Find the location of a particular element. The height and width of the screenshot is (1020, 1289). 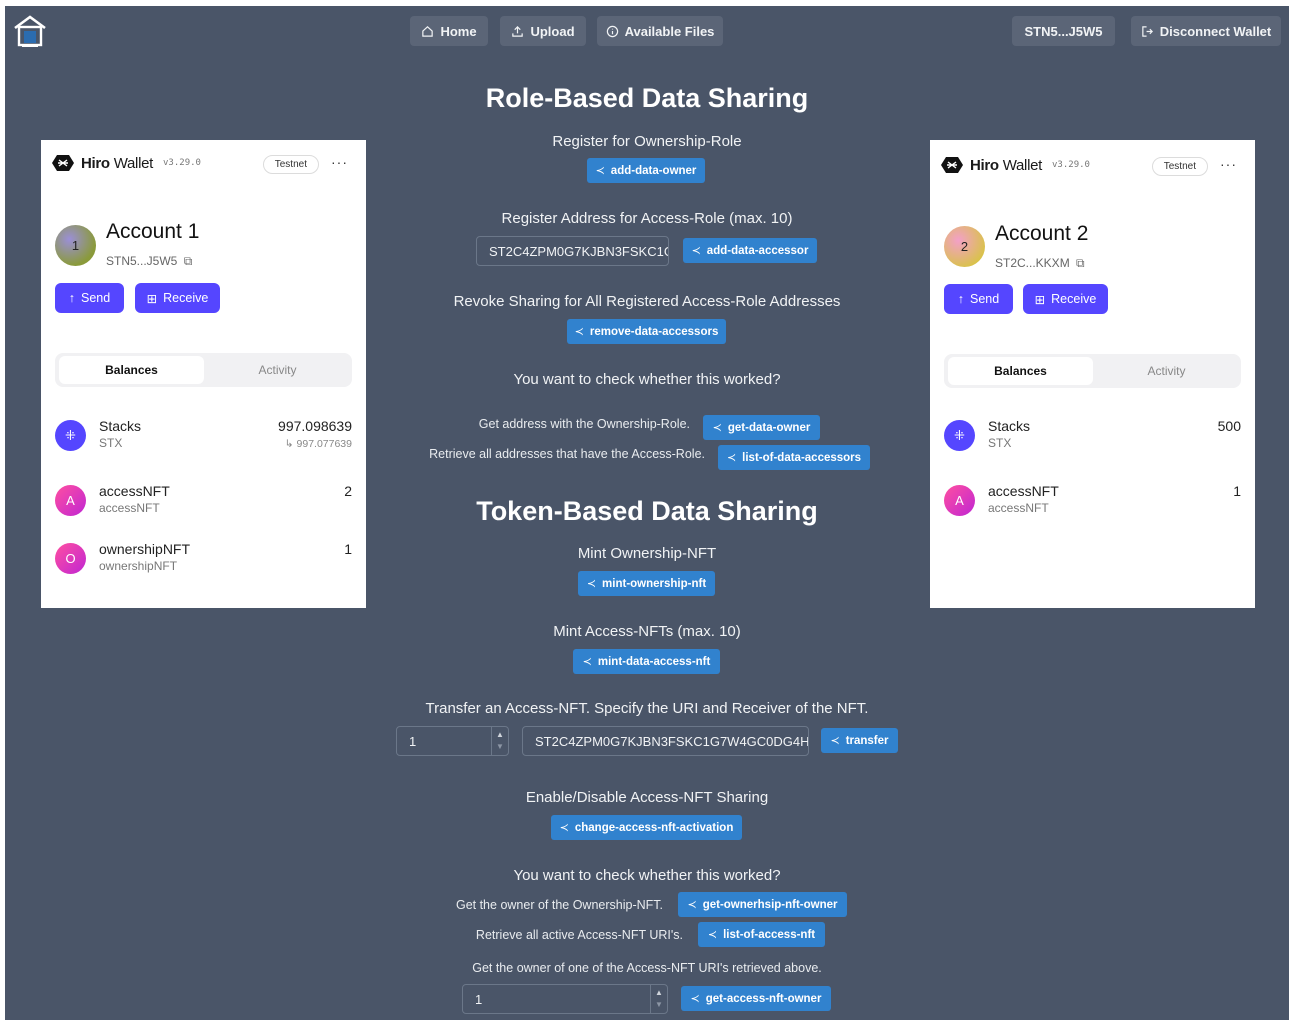

account-avatar: 1 is located at coordinates (75, 245).